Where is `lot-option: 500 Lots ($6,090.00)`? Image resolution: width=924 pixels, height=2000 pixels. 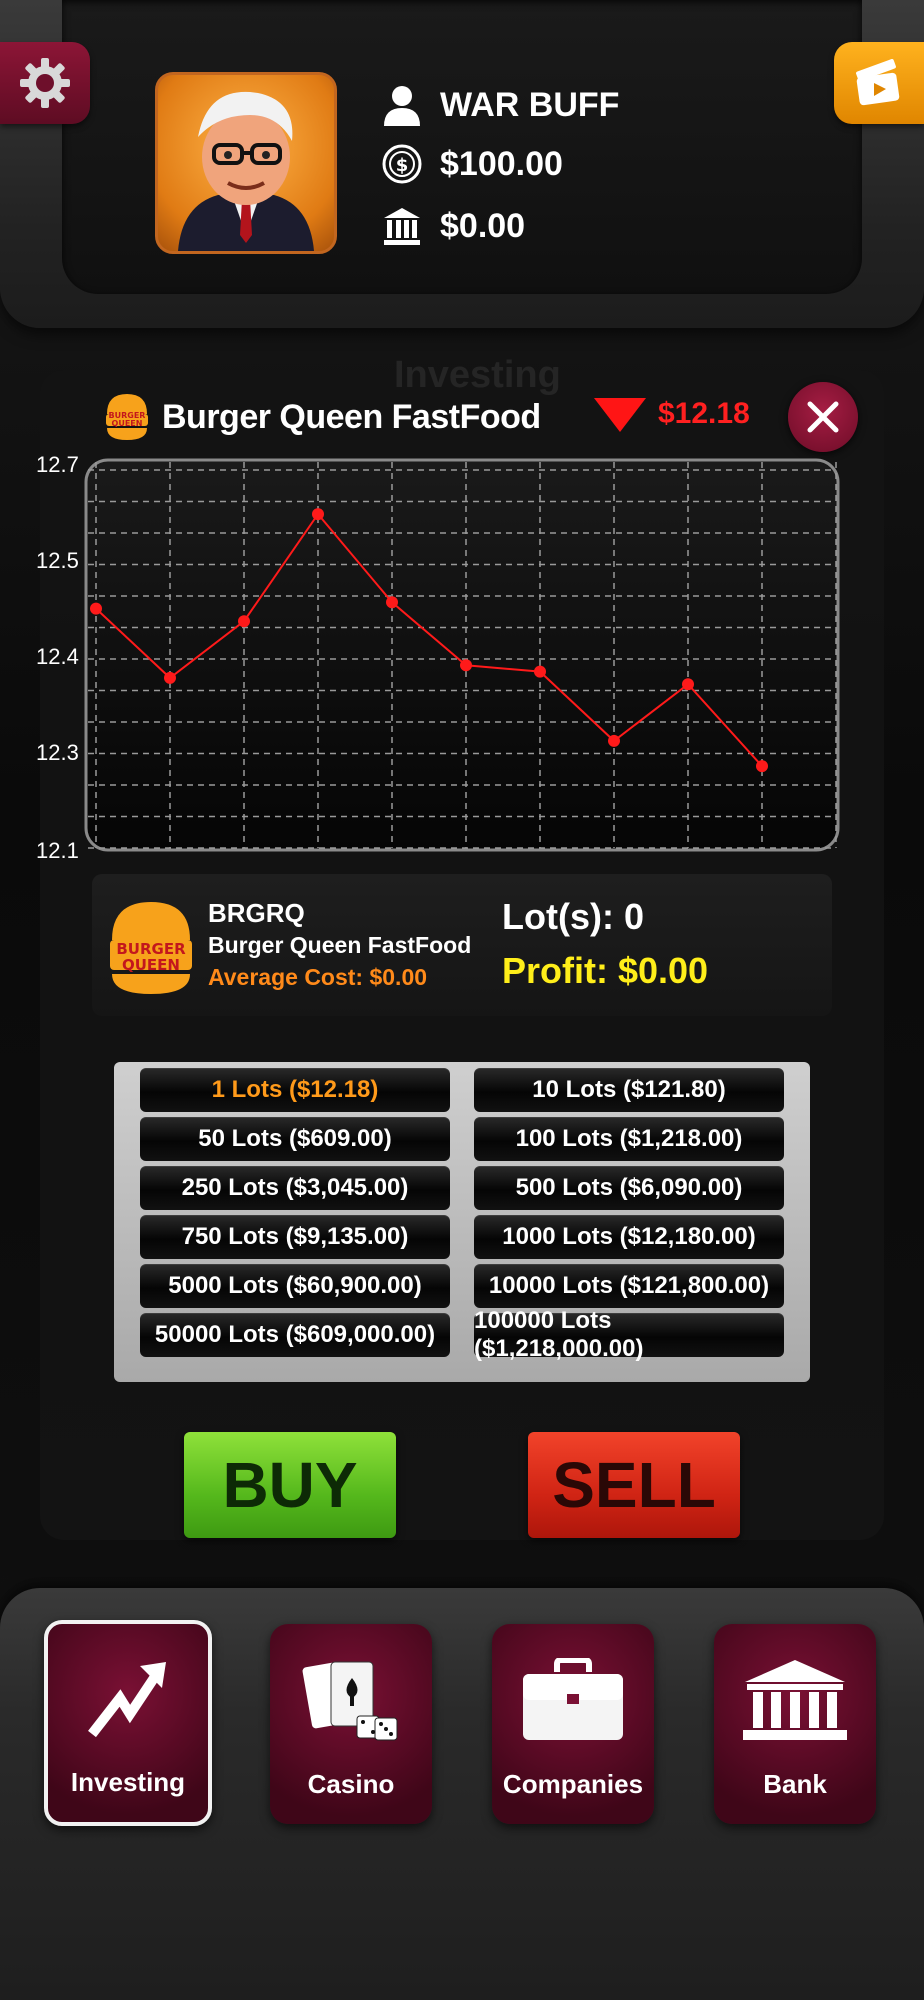
lot-option: 500 Lots ($6,090.00) is located at coordinates (629, 1188).